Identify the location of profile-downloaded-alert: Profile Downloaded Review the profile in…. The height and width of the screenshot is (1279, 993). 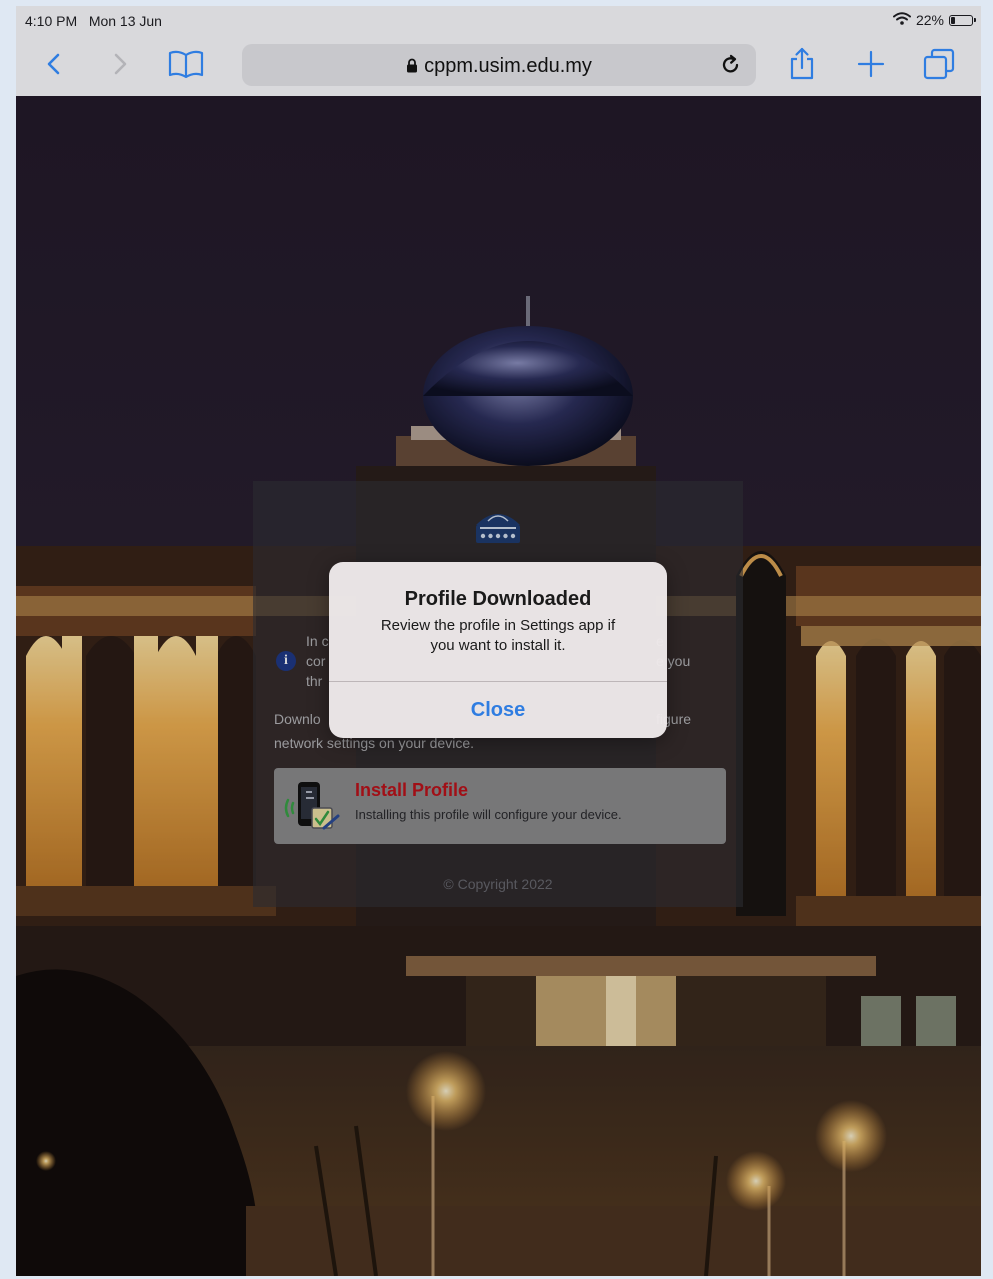
(498, 650).